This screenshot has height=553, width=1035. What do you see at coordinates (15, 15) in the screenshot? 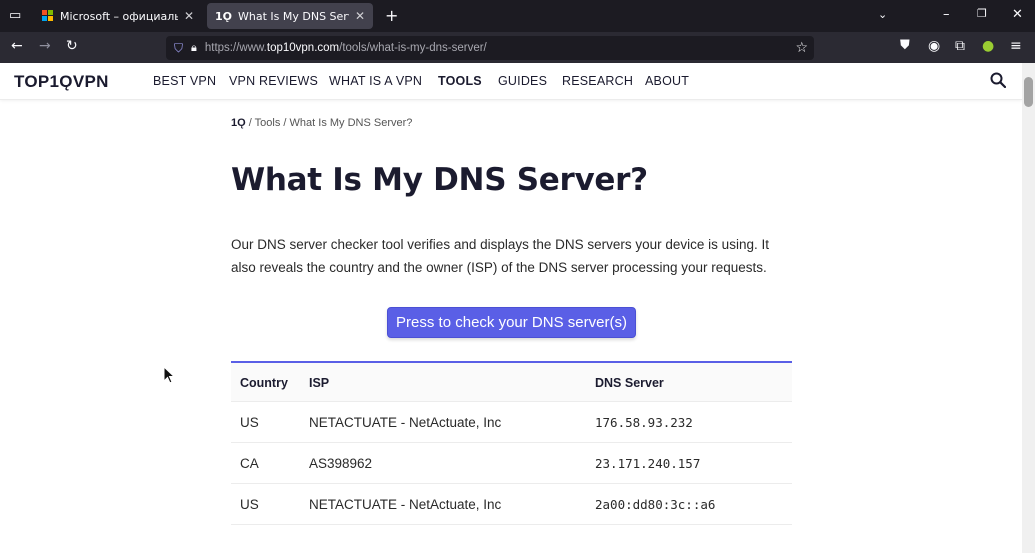
I see `tab-list-icon: ▭` at bounding box center [15, 15].